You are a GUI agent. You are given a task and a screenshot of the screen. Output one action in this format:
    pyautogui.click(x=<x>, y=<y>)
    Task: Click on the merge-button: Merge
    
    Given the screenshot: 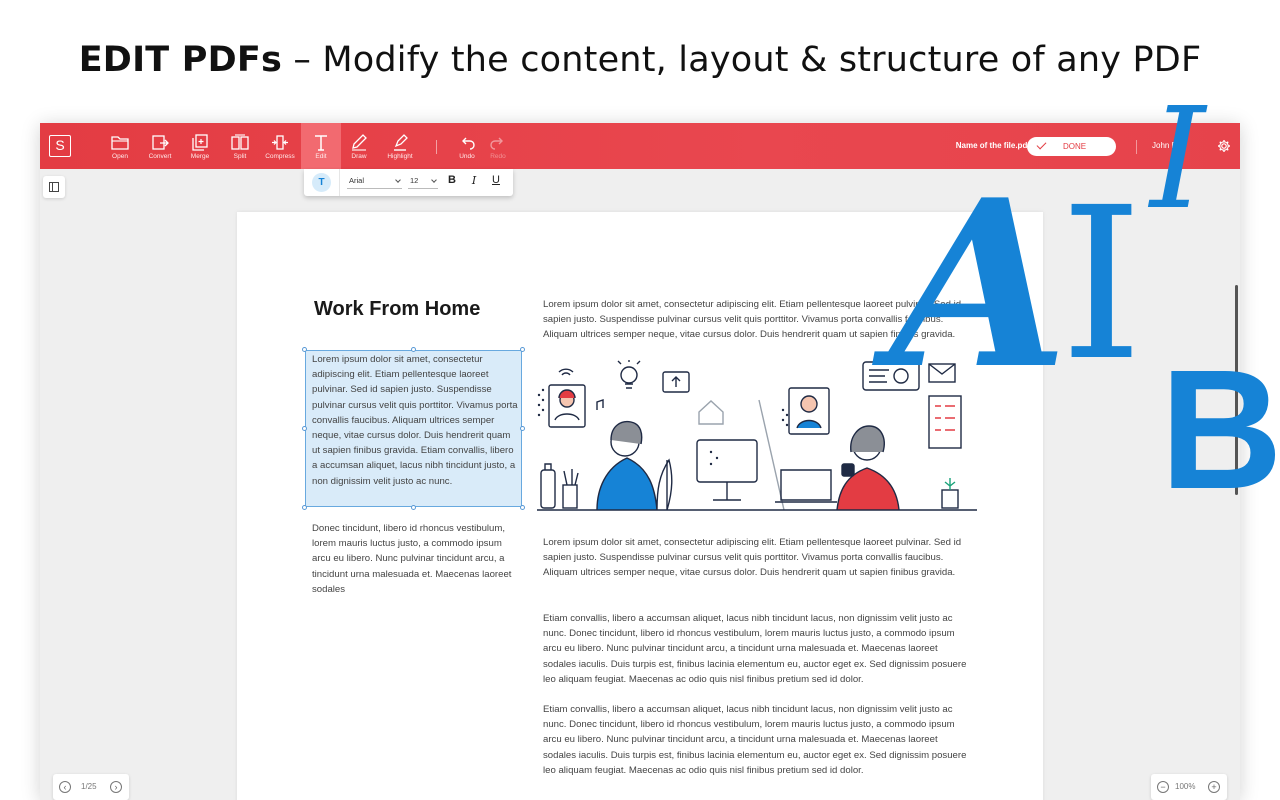 What is the action you would take?
    pyautogui.click(x=200, y=146)
    